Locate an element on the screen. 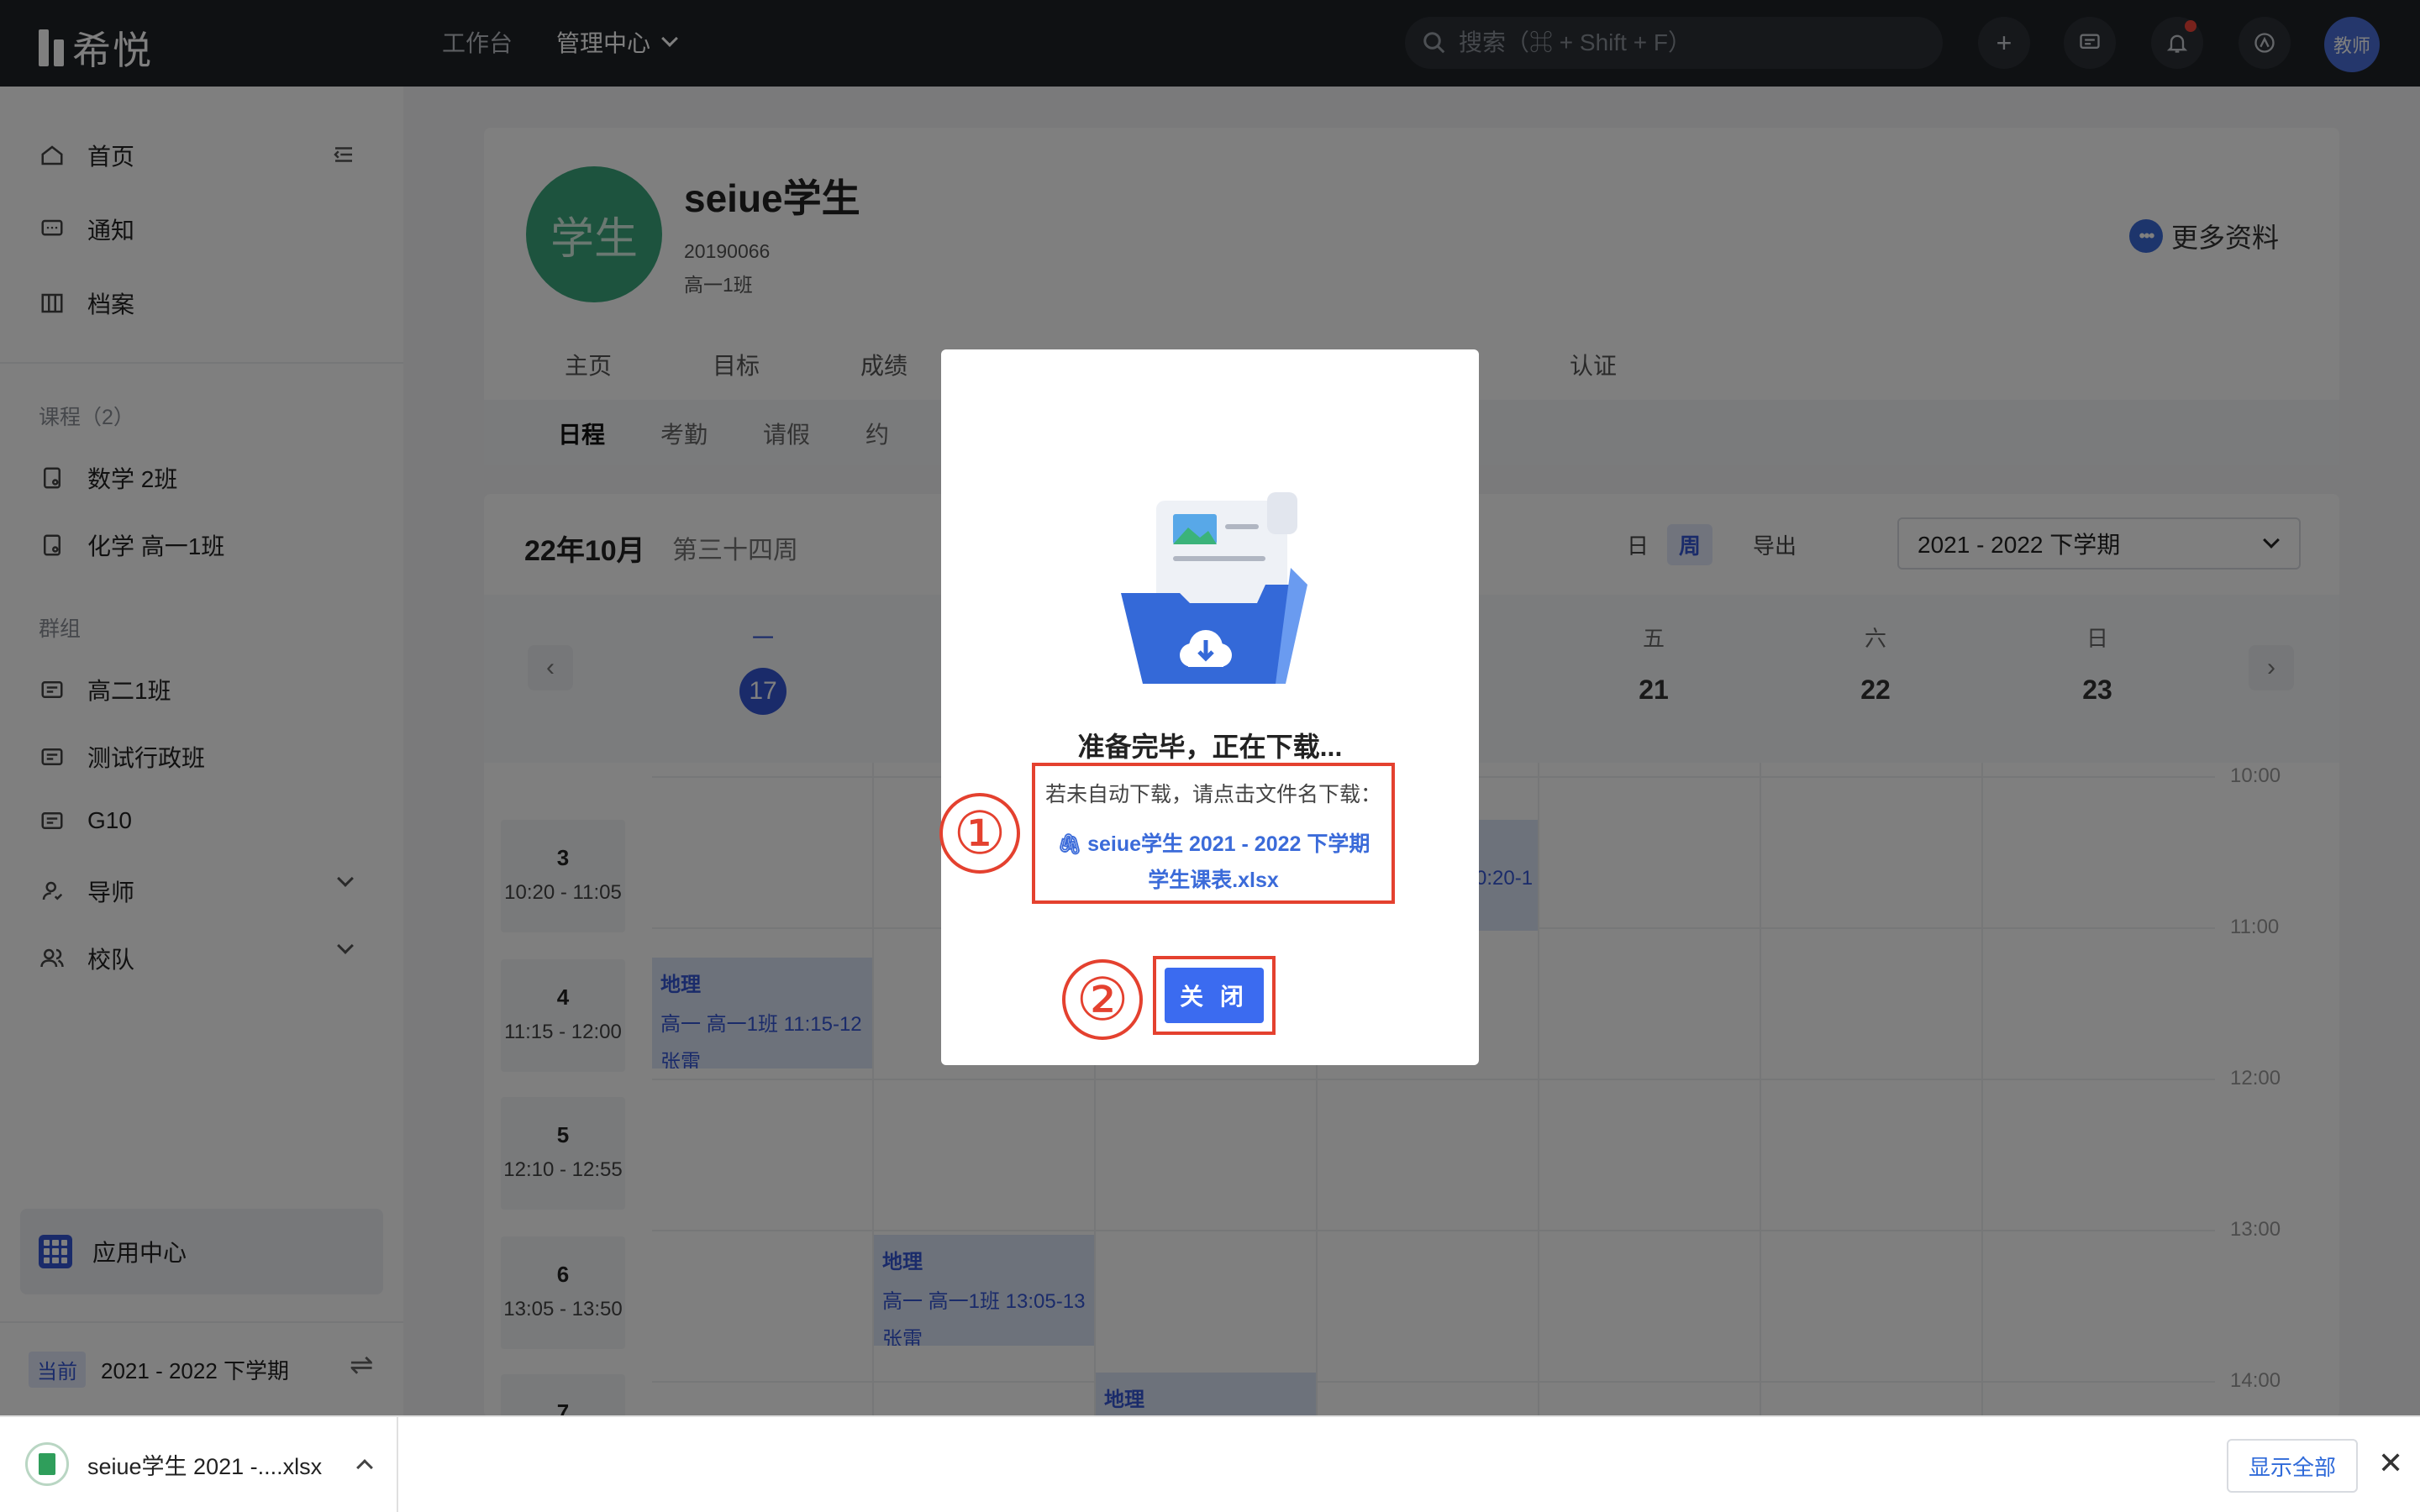 This screenshot has width=2420, height=1512. folder-download-icon is located at coordinates (1214, 588).